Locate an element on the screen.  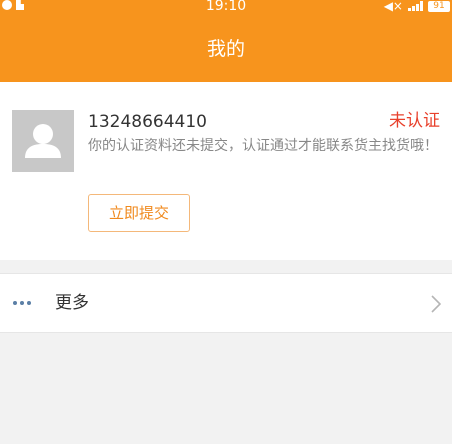
more-label: 更多 is located at coordinates (72, 303).